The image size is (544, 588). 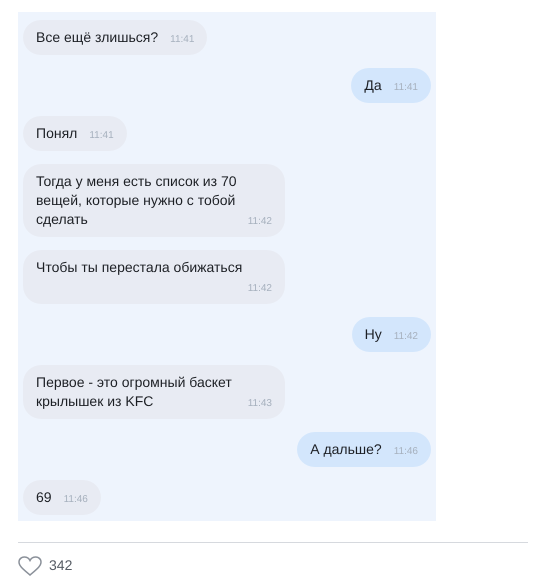 What do you see at coordinates (136, 200) in the screenshot?
I see `message-text: Тогда у меня есть список из 70 вещей, которые нужно с тобой сделать` at bounding box center [136, 200].